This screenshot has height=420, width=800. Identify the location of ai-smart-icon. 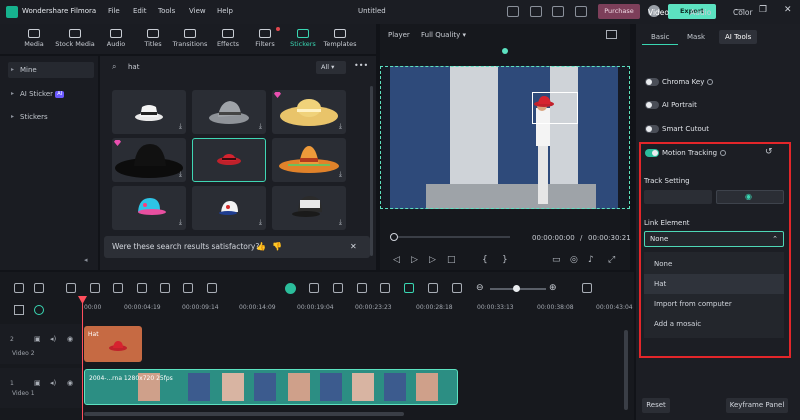
(290, 288).